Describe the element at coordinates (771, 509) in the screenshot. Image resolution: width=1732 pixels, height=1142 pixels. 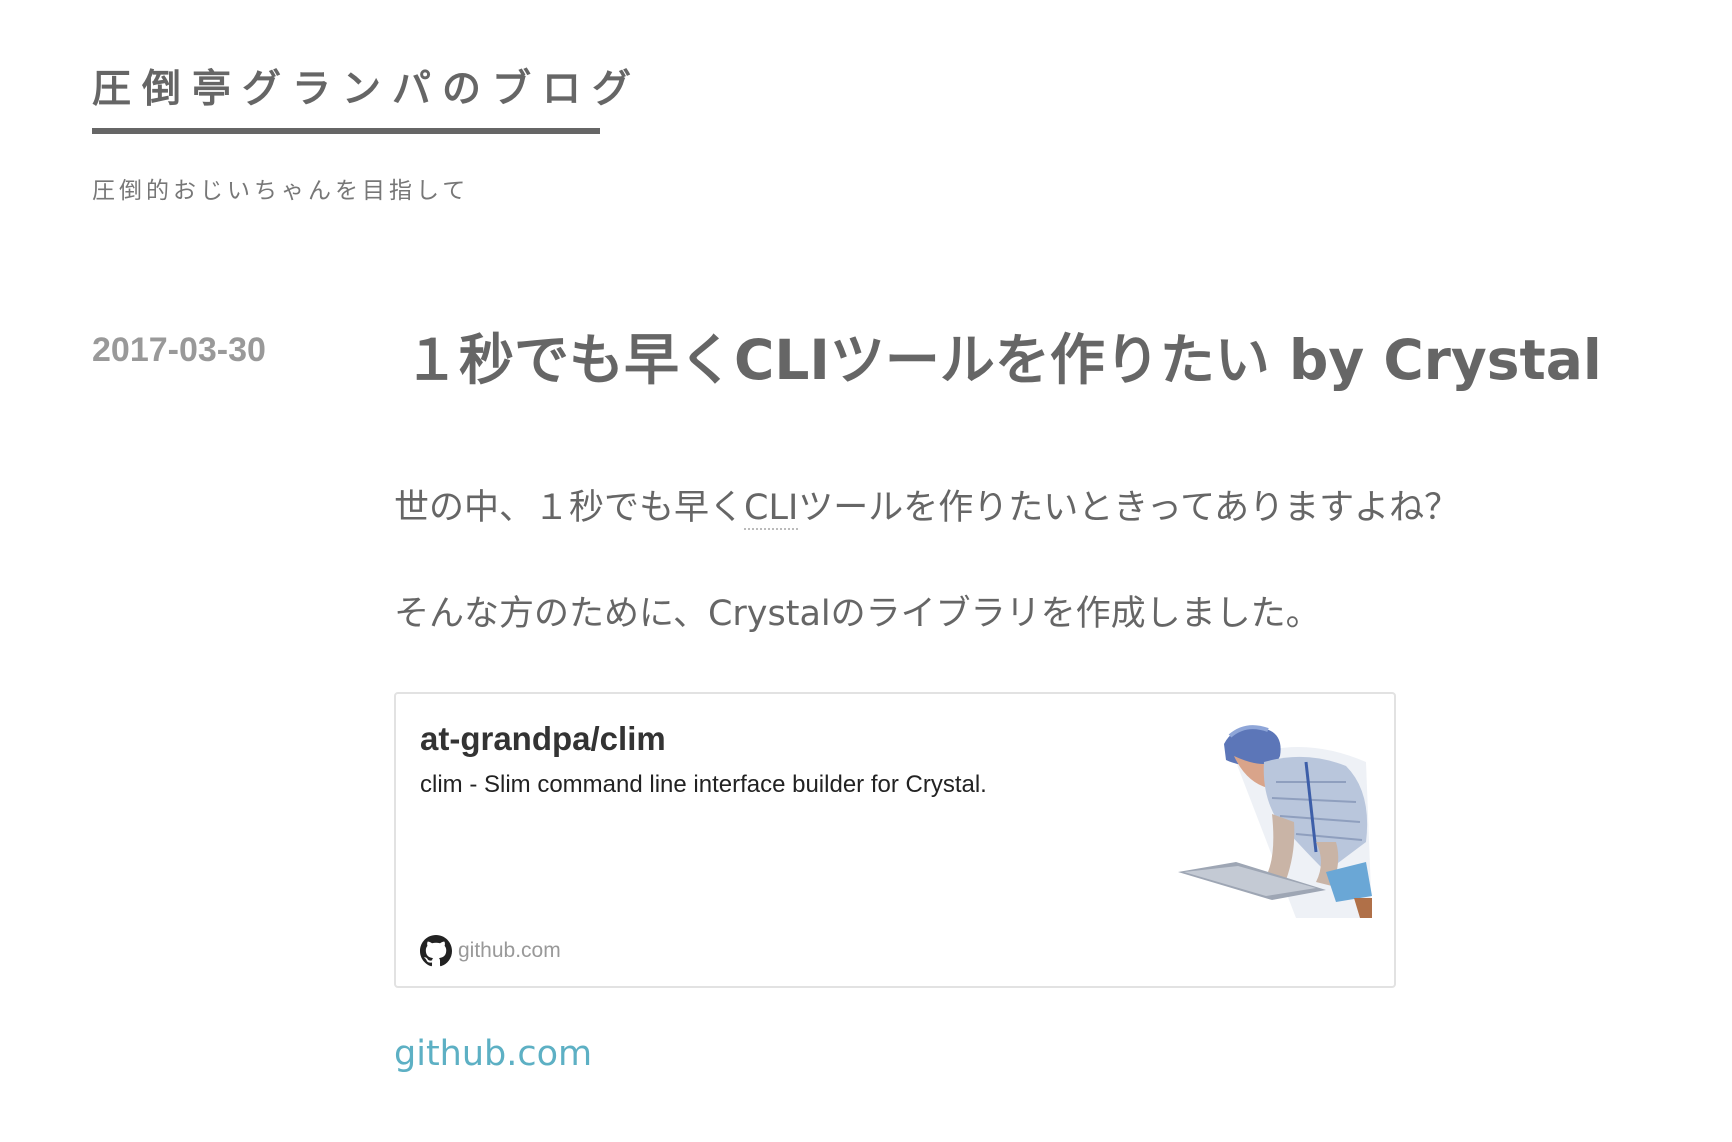
I see `cli-abbreviation: CLI` at that location.